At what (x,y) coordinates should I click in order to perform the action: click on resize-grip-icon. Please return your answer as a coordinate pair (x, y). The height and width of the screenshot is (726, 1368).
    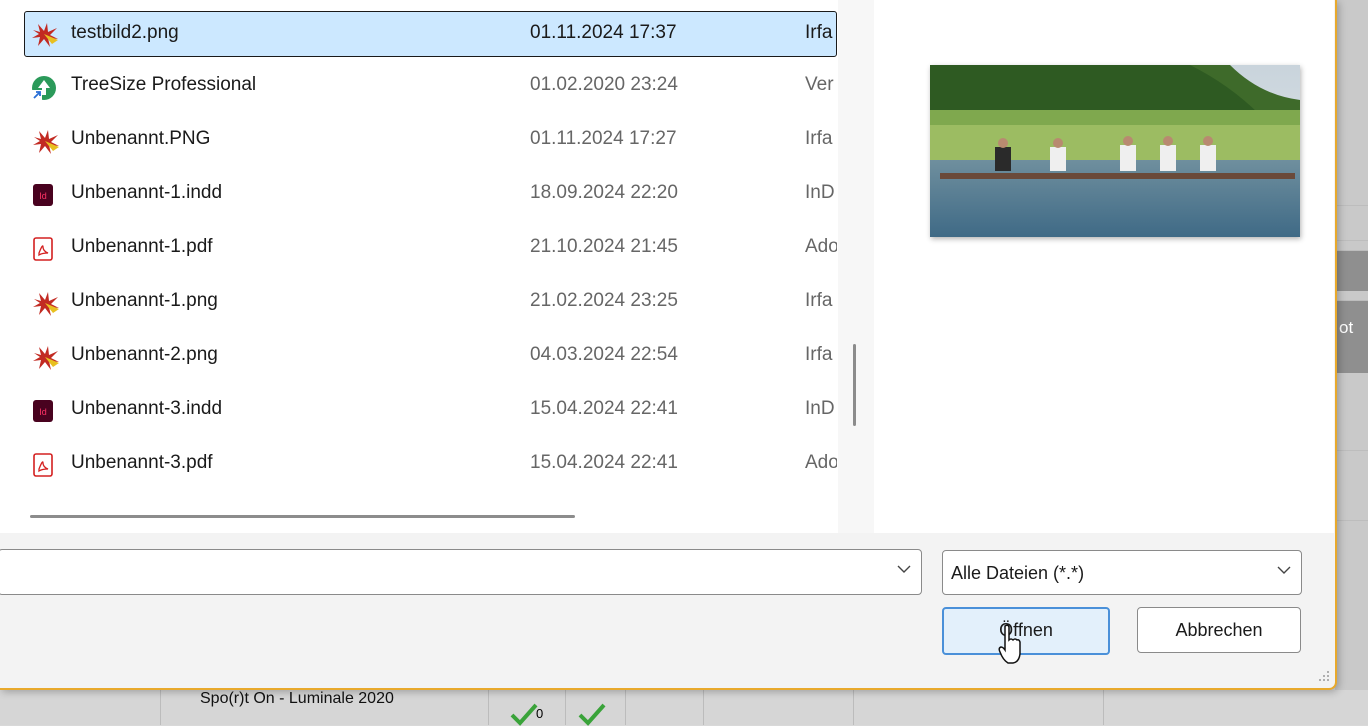
    Looking at the image, I should click on (1324, 676).